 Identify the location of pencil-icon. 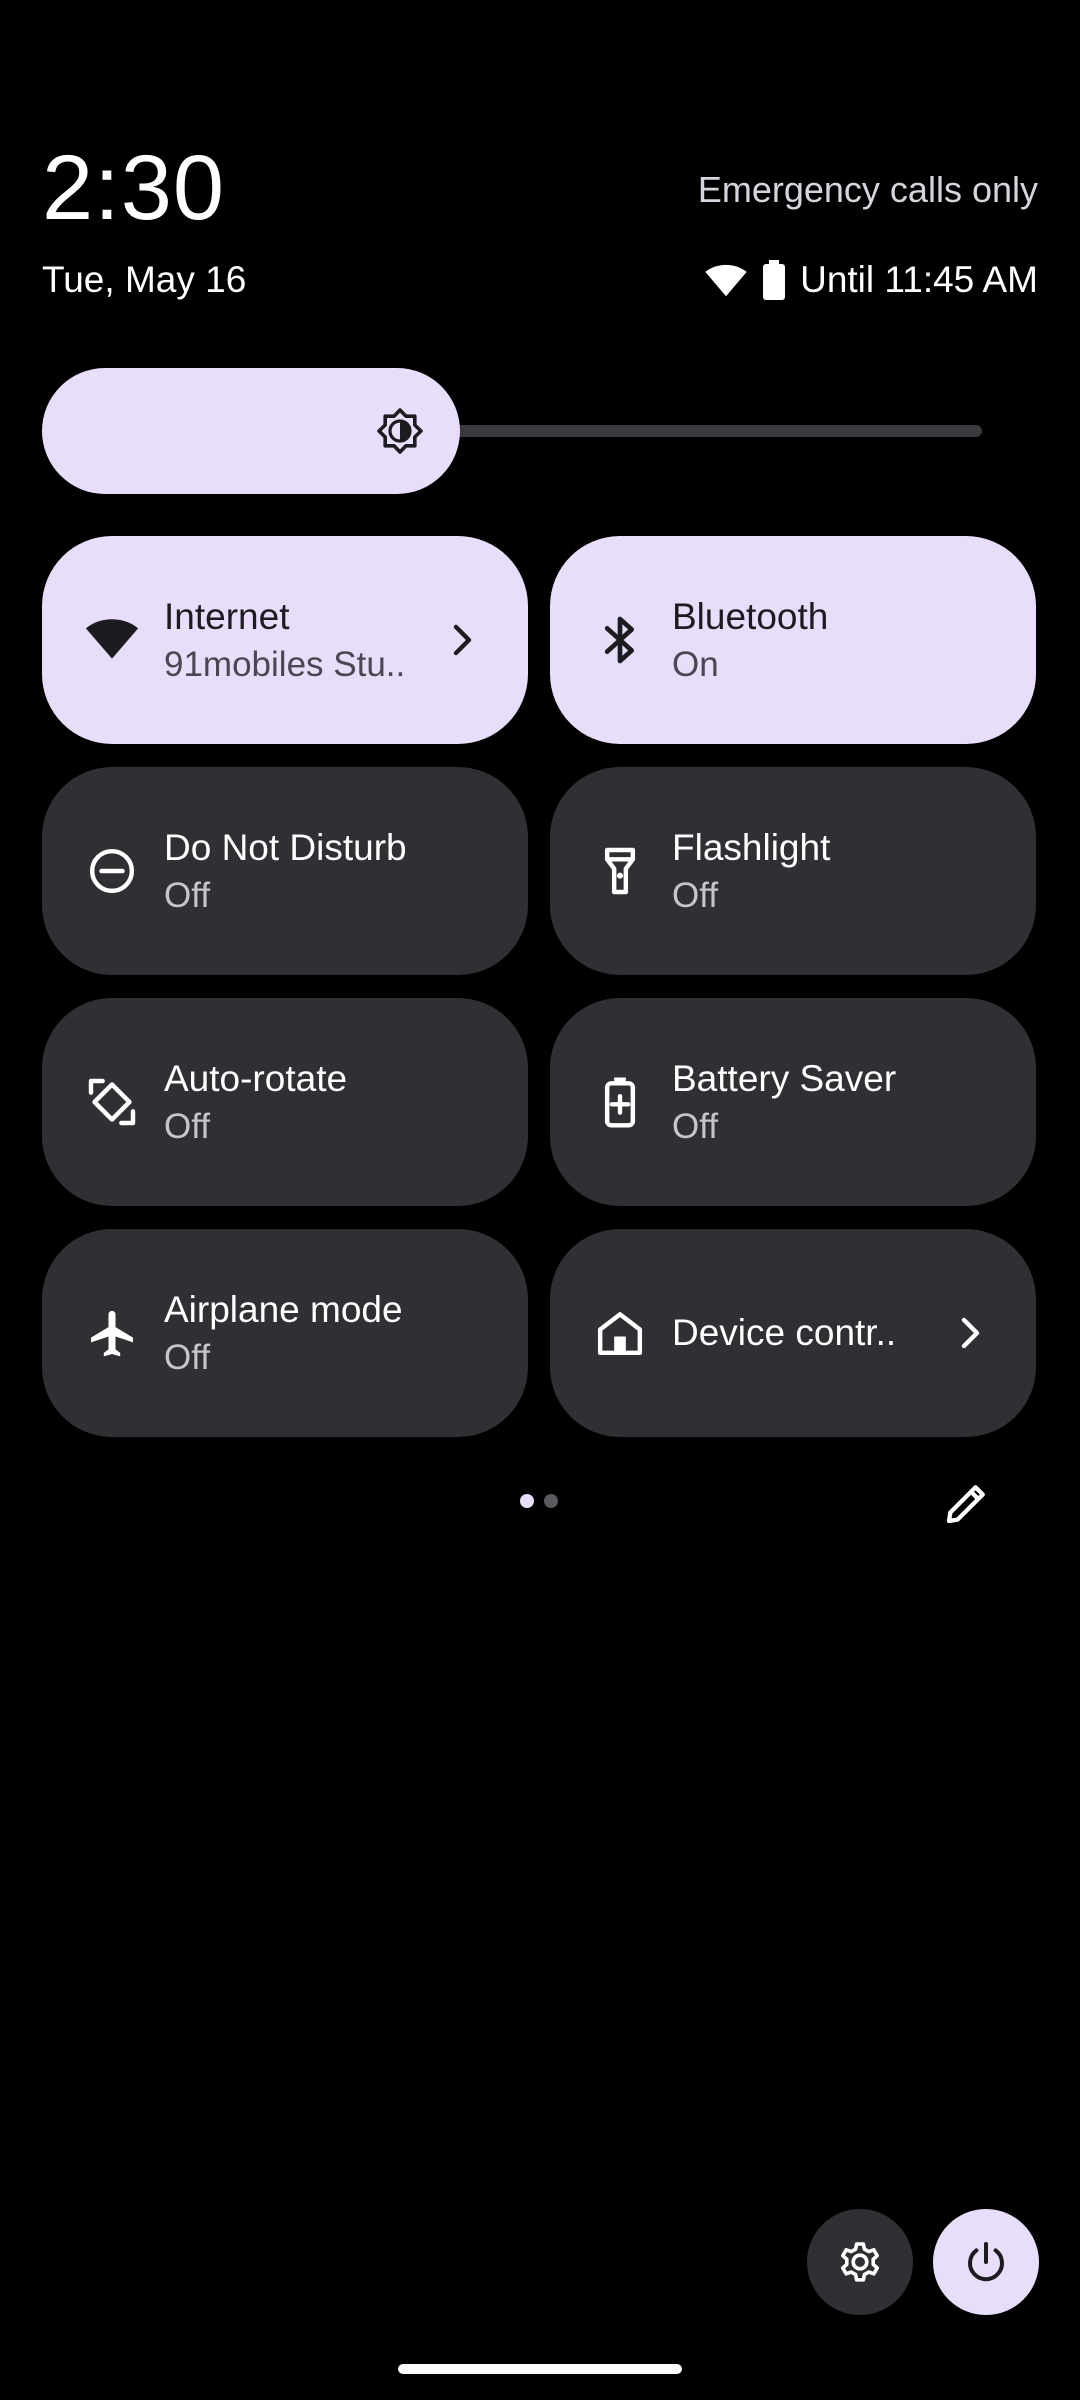
(967, 1503).